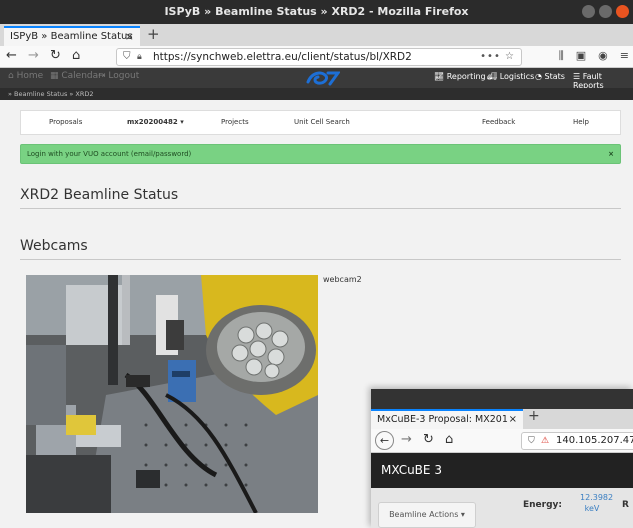 The width and height of the screenshot is (633, 528). I want to click on window2-url-text: 140.105.207.47, so click(594, 440).